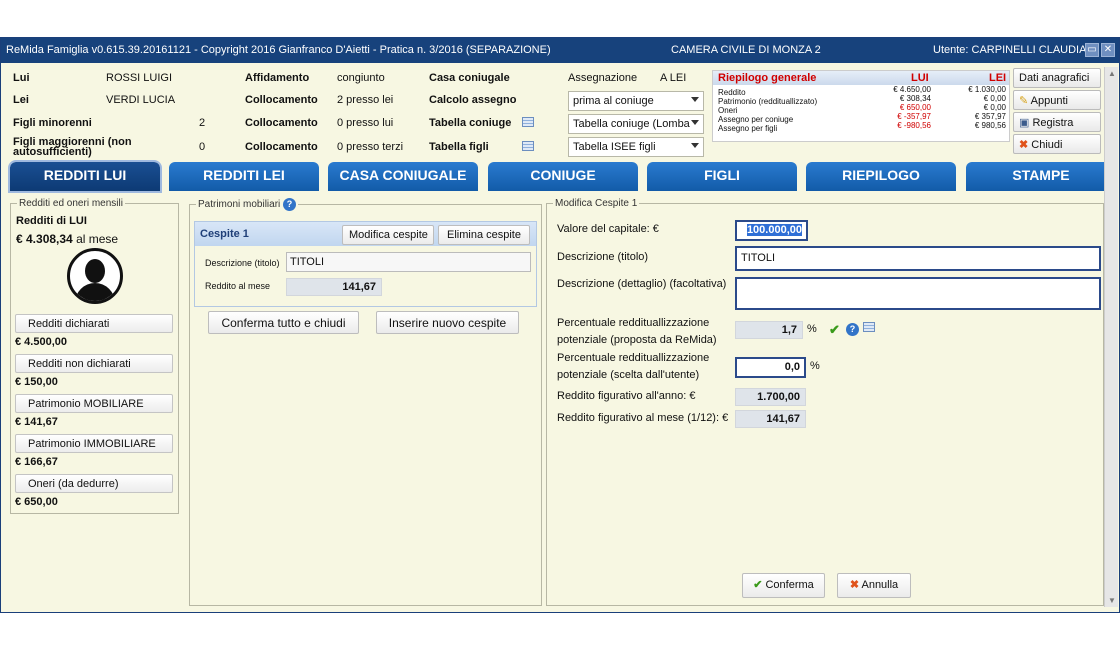  Describe the element at coordinates (642, 284) in the screenshot. I see `dettaglio-label: Descrizione (dettaglio) (facoltativa)` at that location.